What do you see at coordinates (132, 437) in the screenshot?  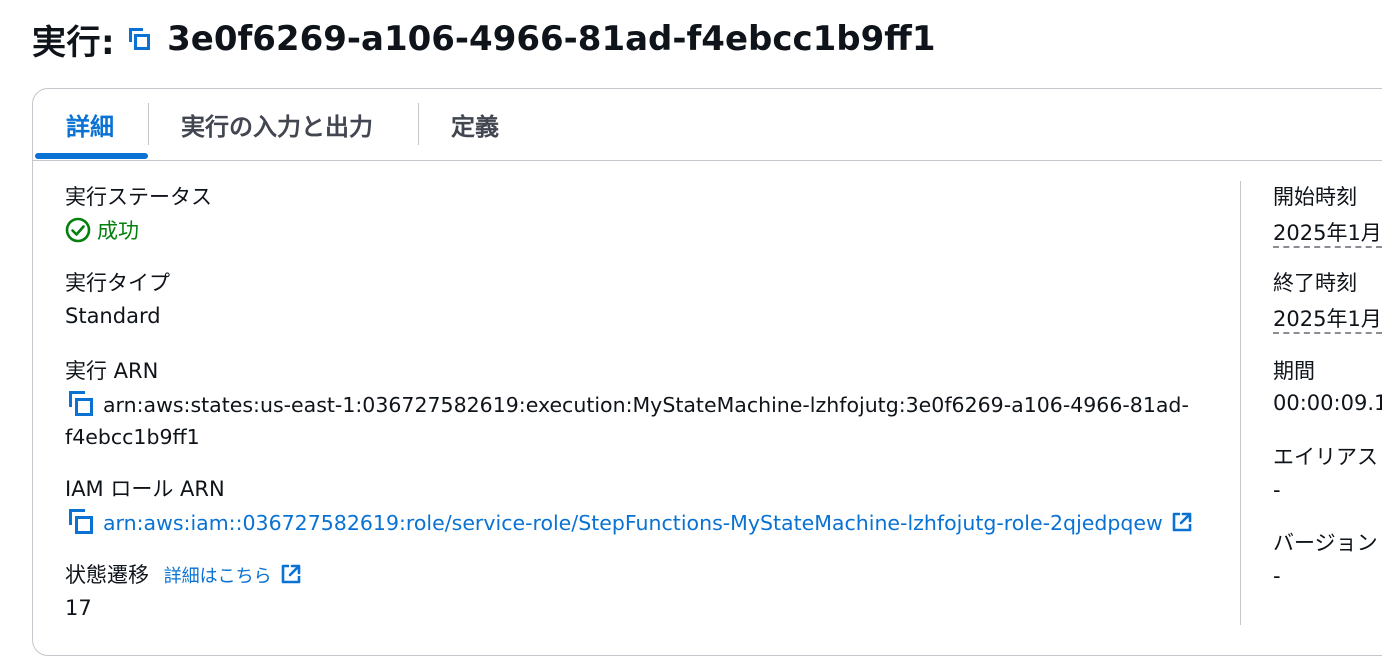 I see `execution-arn-line2: f4ebcc1b9ff1` at bounding box center [132, 437].